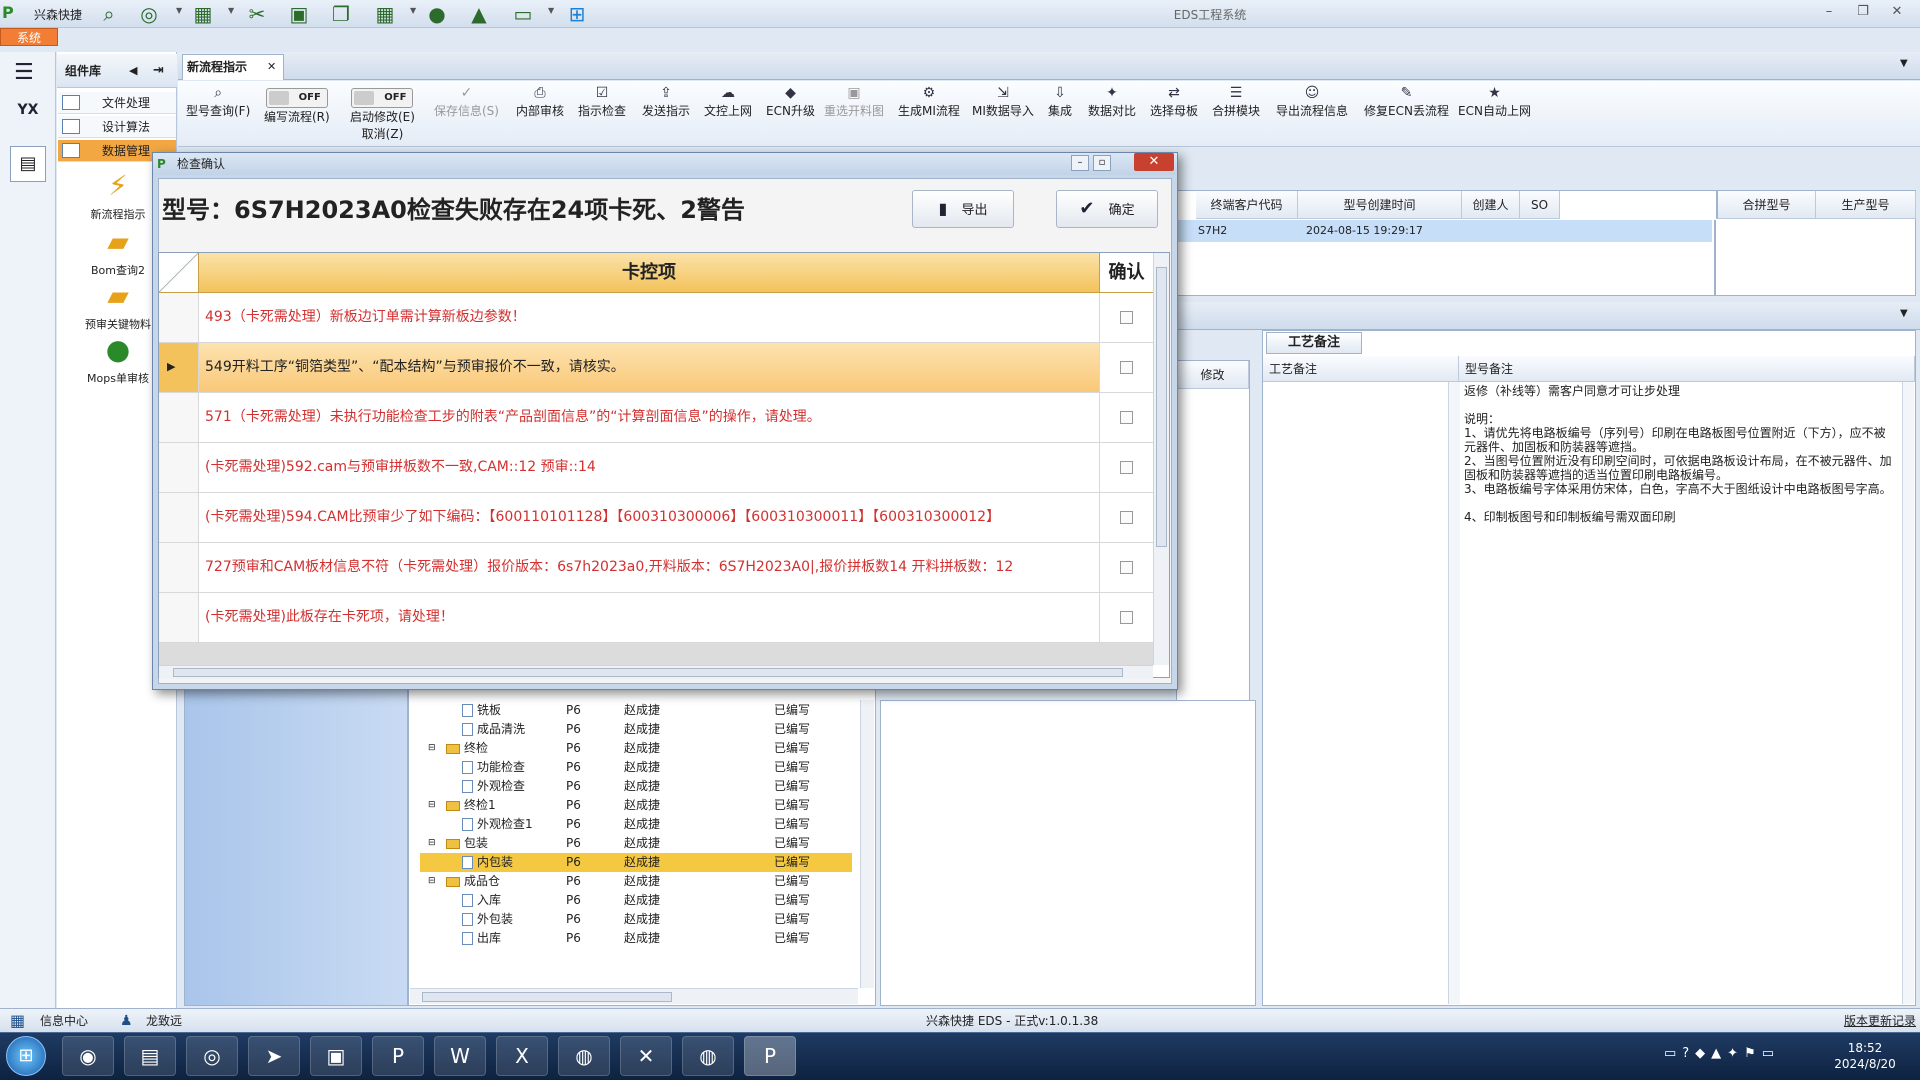 The width and height of the screenshot is (1920, 1080). I want to click on scissors-icon: ✂, so click(257, 14).